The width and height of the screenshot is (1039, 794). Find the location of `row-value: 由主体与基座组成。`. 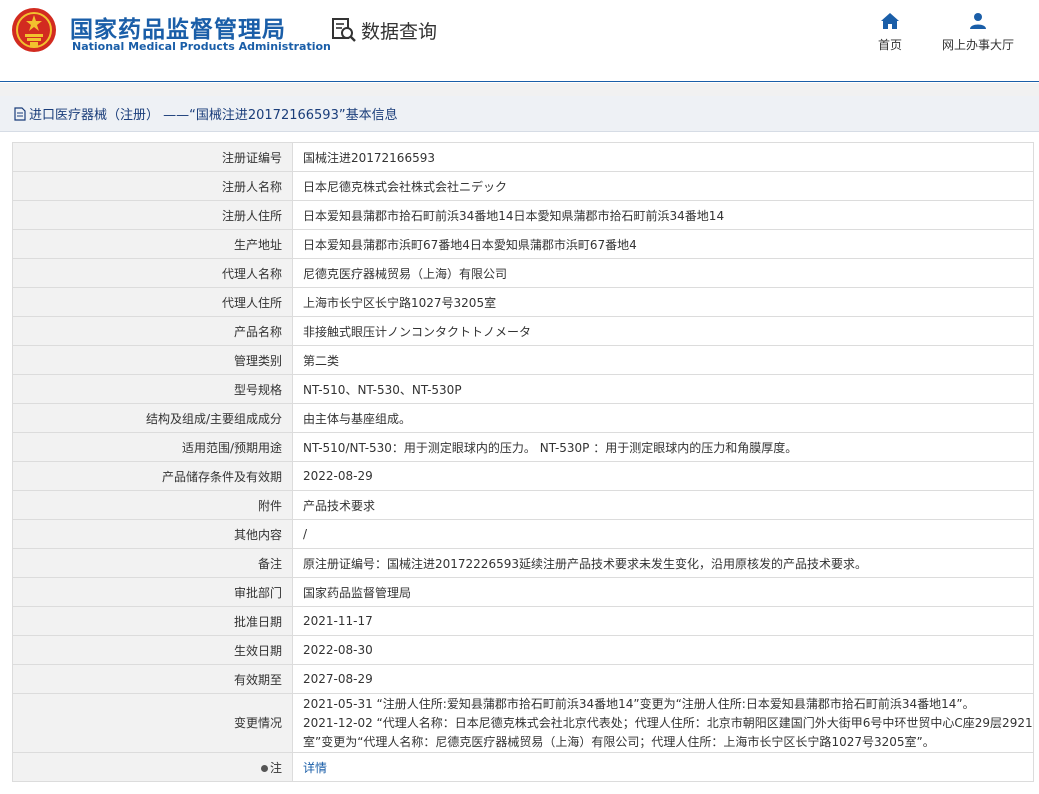

row-value: 由主体与基座组成。 is located at coordinates (663, 418).